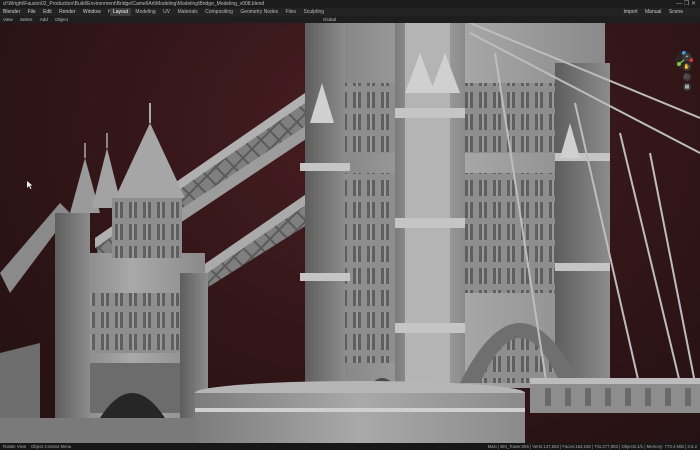 This screenshot has width=700, height=450. I want to click on tab-compositing: Compositing, so click(219, 12).